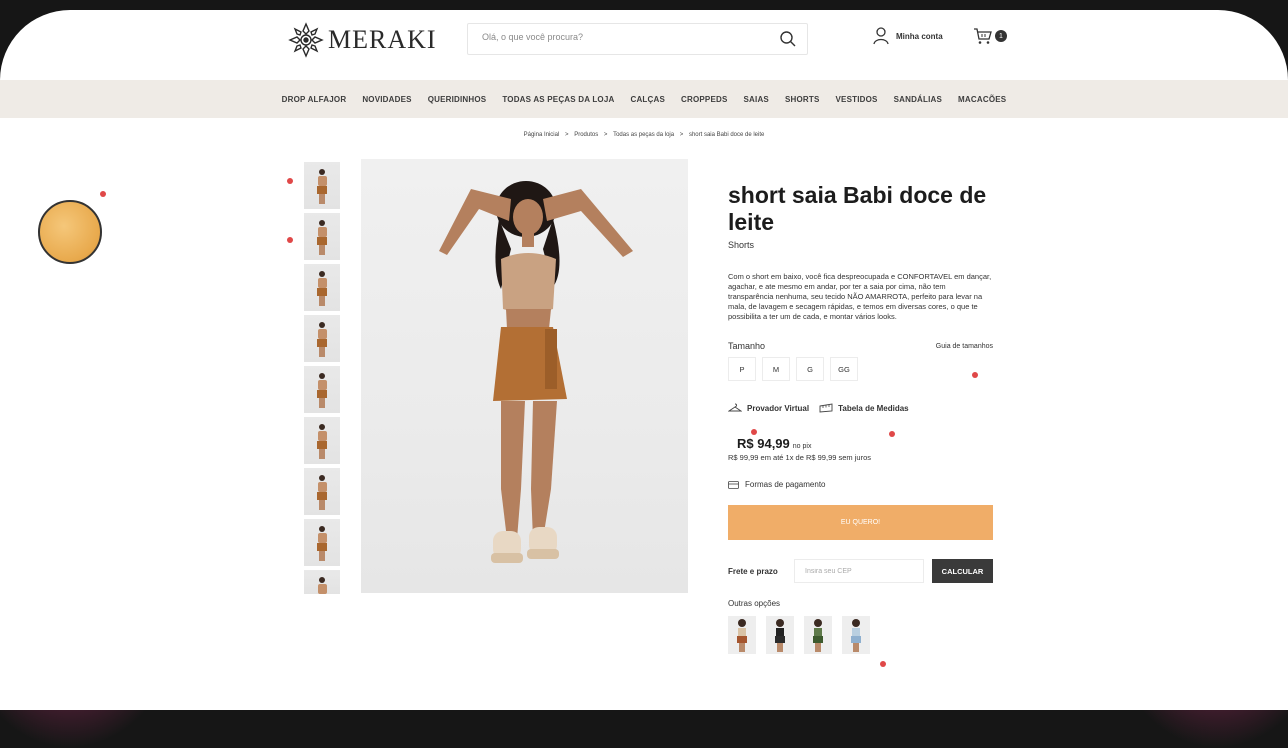 This screenshot has width=1288, height=748. I want to click on nav-item-shorts: SHORTS, so click(802, 99).